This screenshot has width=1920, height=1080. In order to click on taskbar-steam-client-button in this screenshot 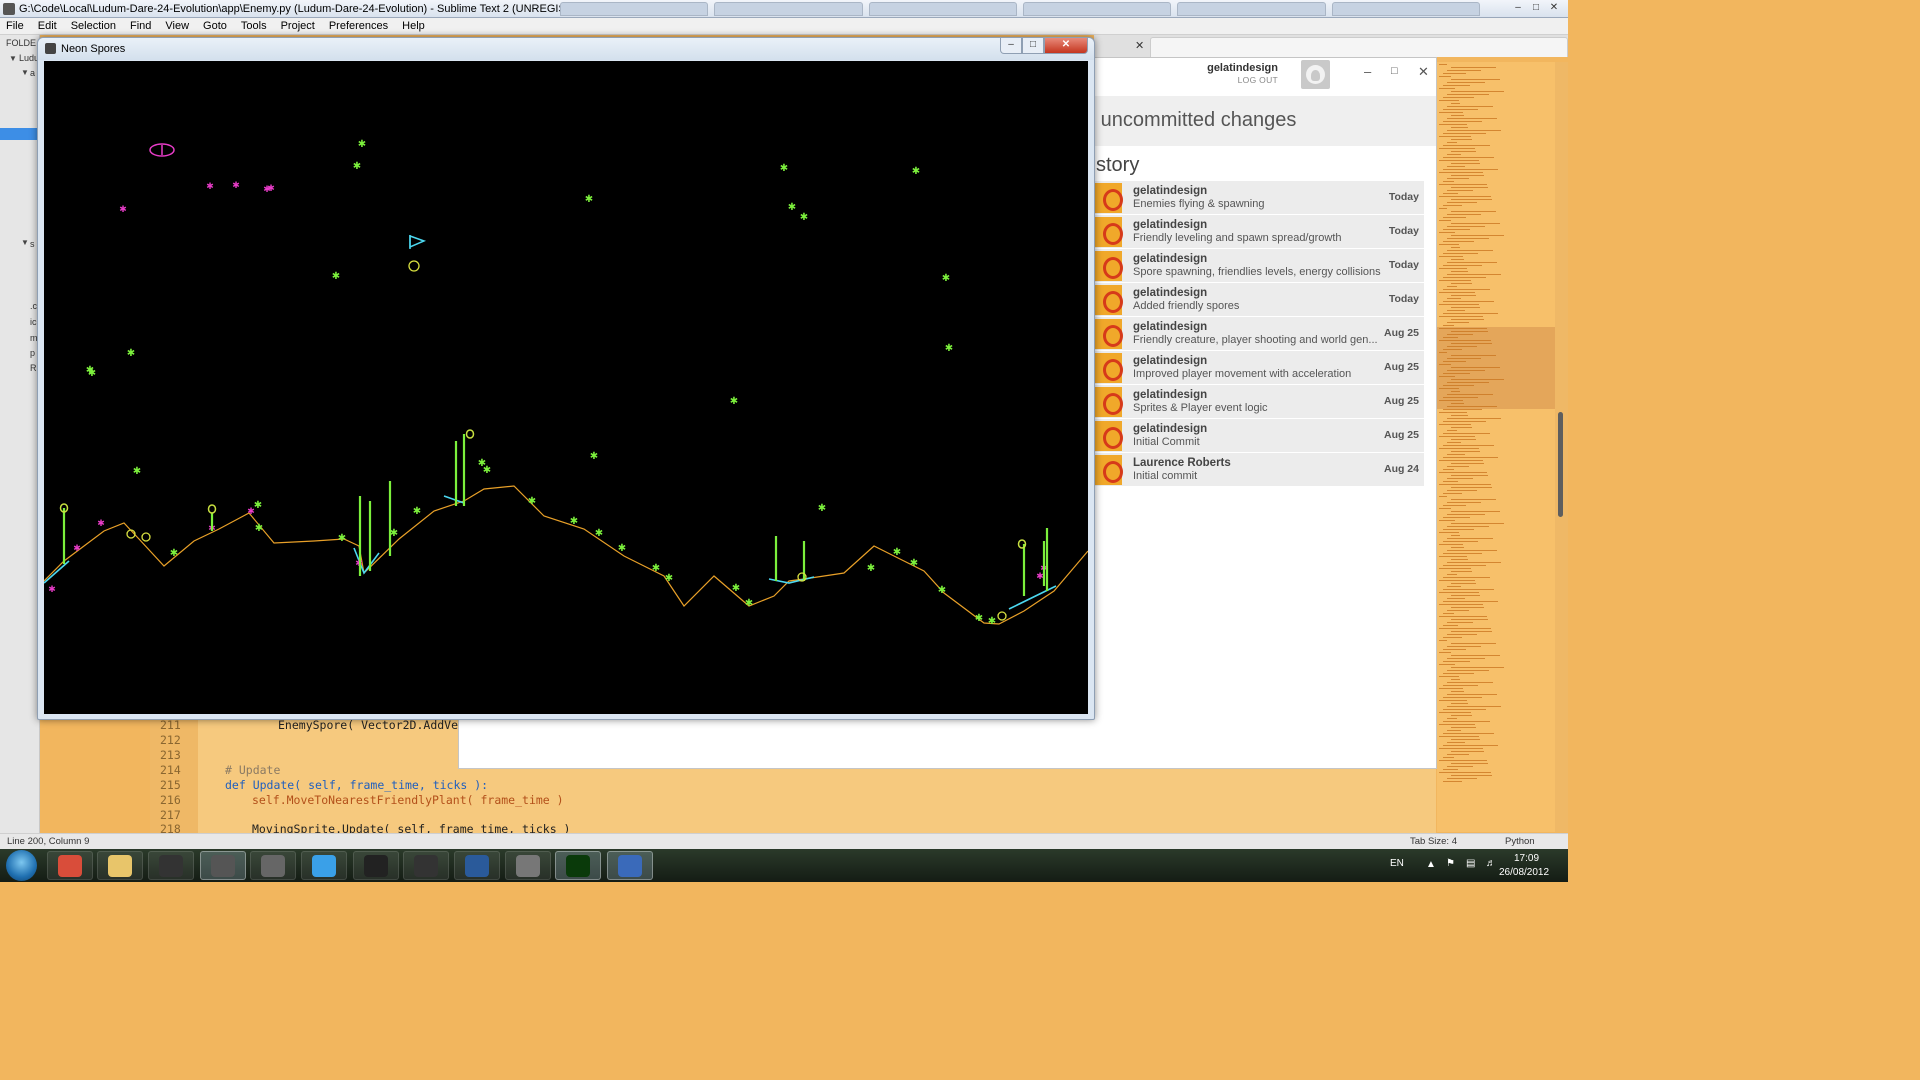, I will do `click(426, 865)`.